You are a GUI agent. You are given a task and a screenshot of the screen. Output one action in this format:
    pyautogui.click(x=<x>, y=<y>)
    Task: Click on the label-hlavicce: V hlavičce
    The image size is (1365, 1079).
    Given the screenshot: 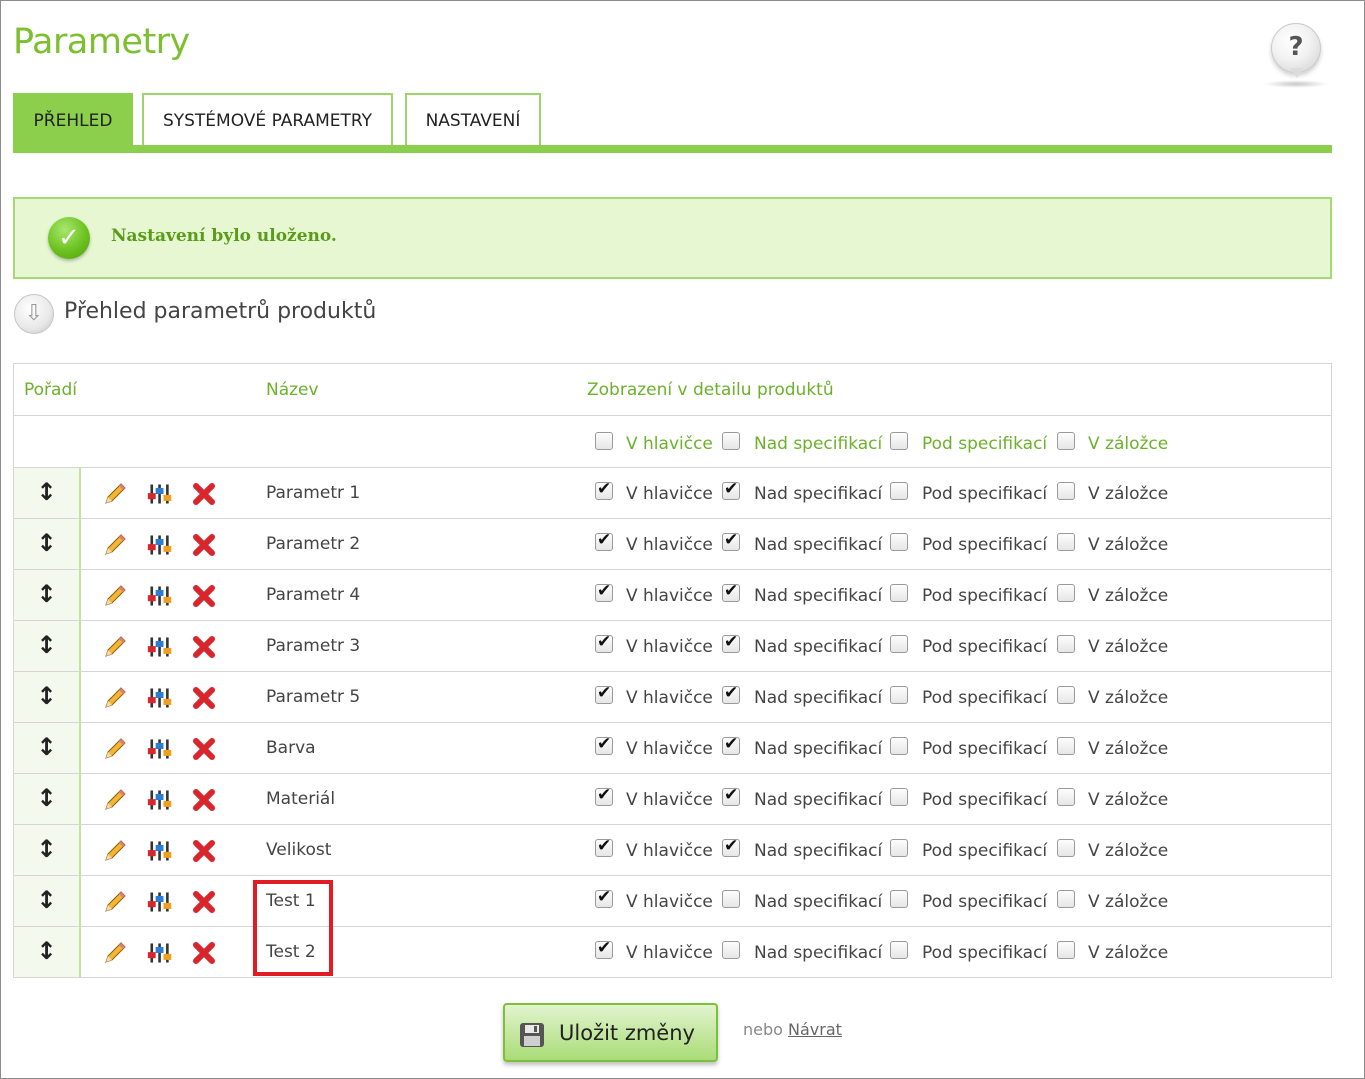 What is the action you would take?
    pyautogui.click(x=669, y=953)
    